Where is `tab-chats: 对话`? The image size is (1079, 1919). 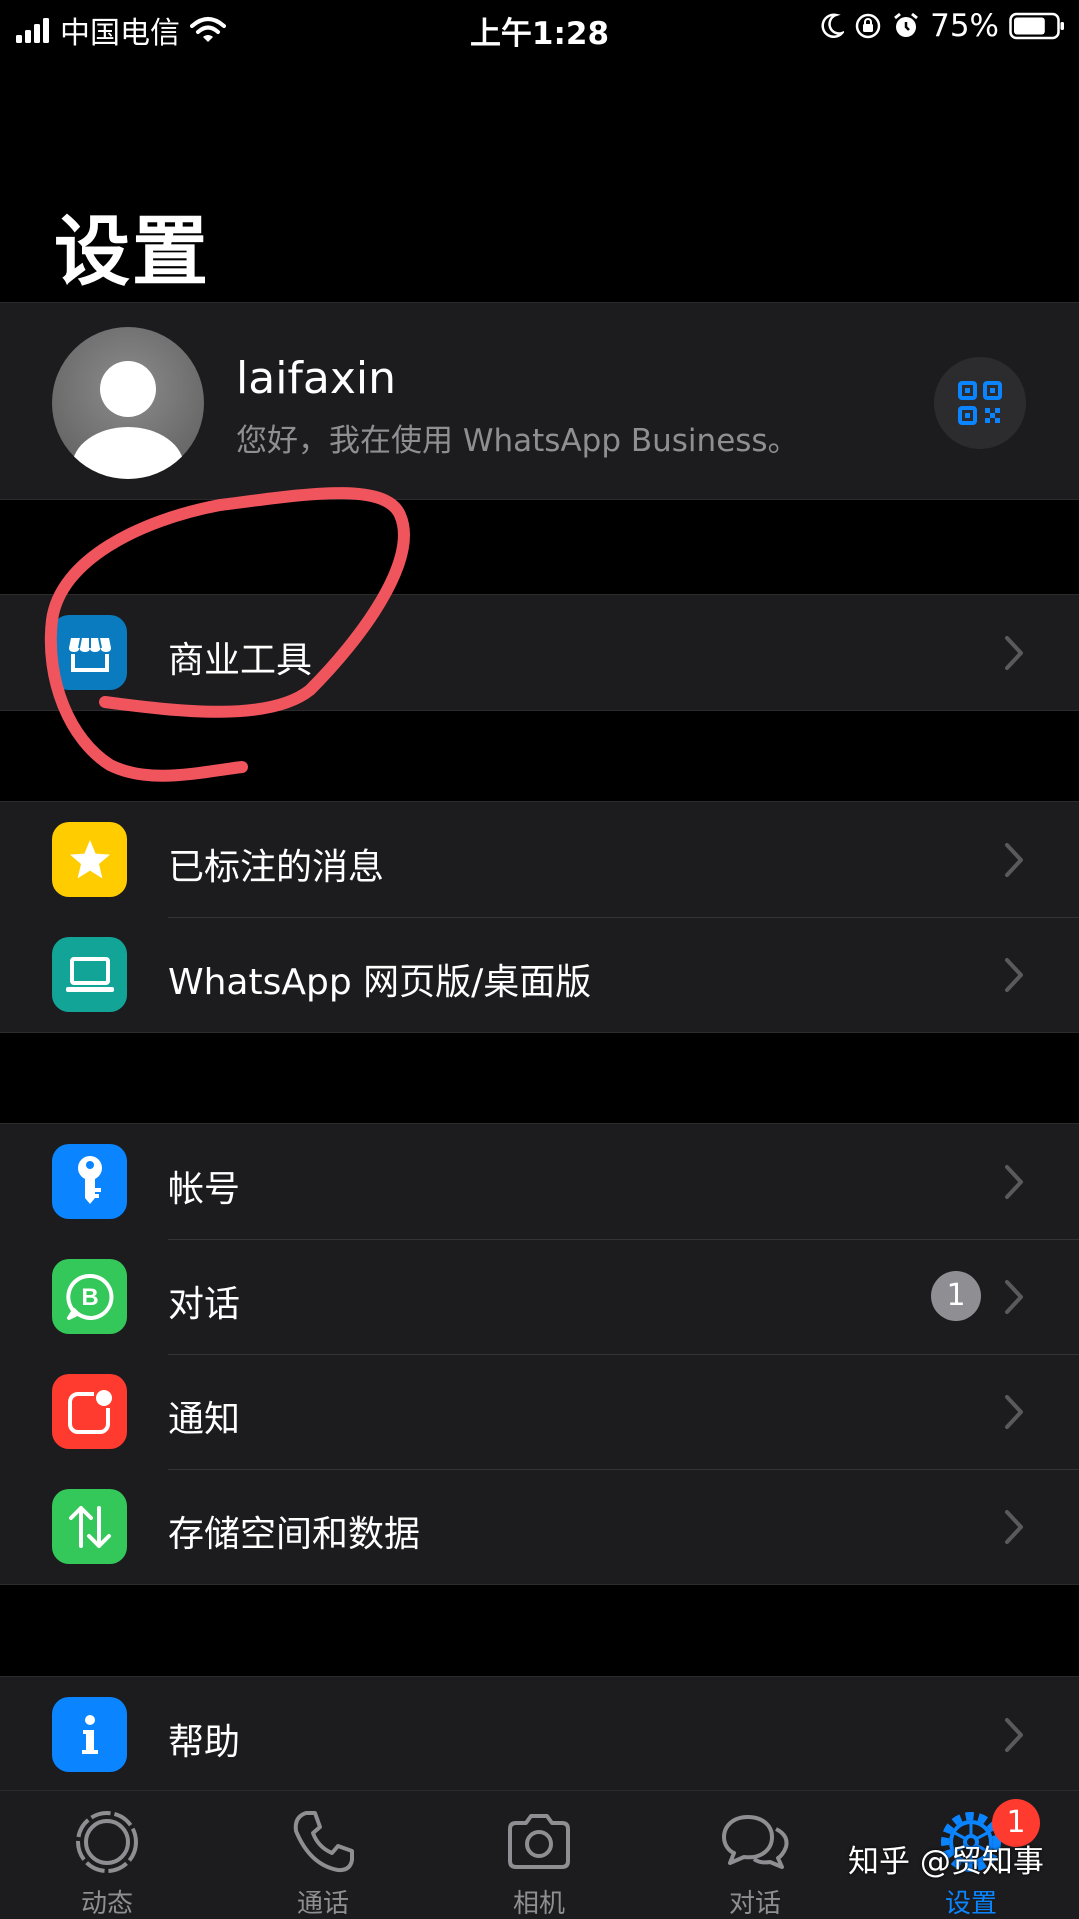 tab-chats: 对话 is located at coordinates (755, 1855).